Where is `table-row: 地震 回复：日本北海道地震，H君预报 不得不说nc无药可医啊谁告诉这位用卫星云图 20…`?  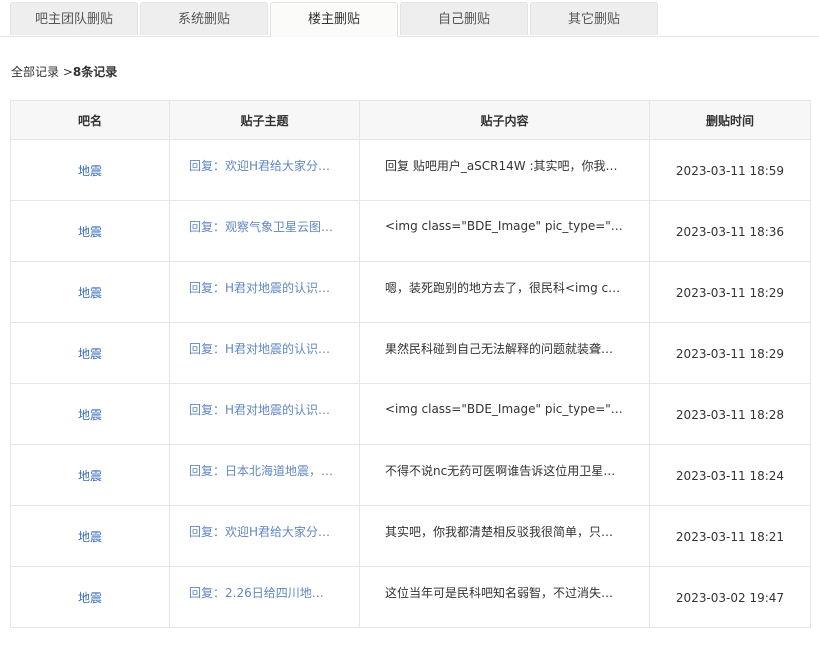 table-row: 地震 回复：日本北海道地震，H君预报 不得不说nc无药可医啊谁告诉这位用卫星云图 20… is located at coordinates (410, 475).